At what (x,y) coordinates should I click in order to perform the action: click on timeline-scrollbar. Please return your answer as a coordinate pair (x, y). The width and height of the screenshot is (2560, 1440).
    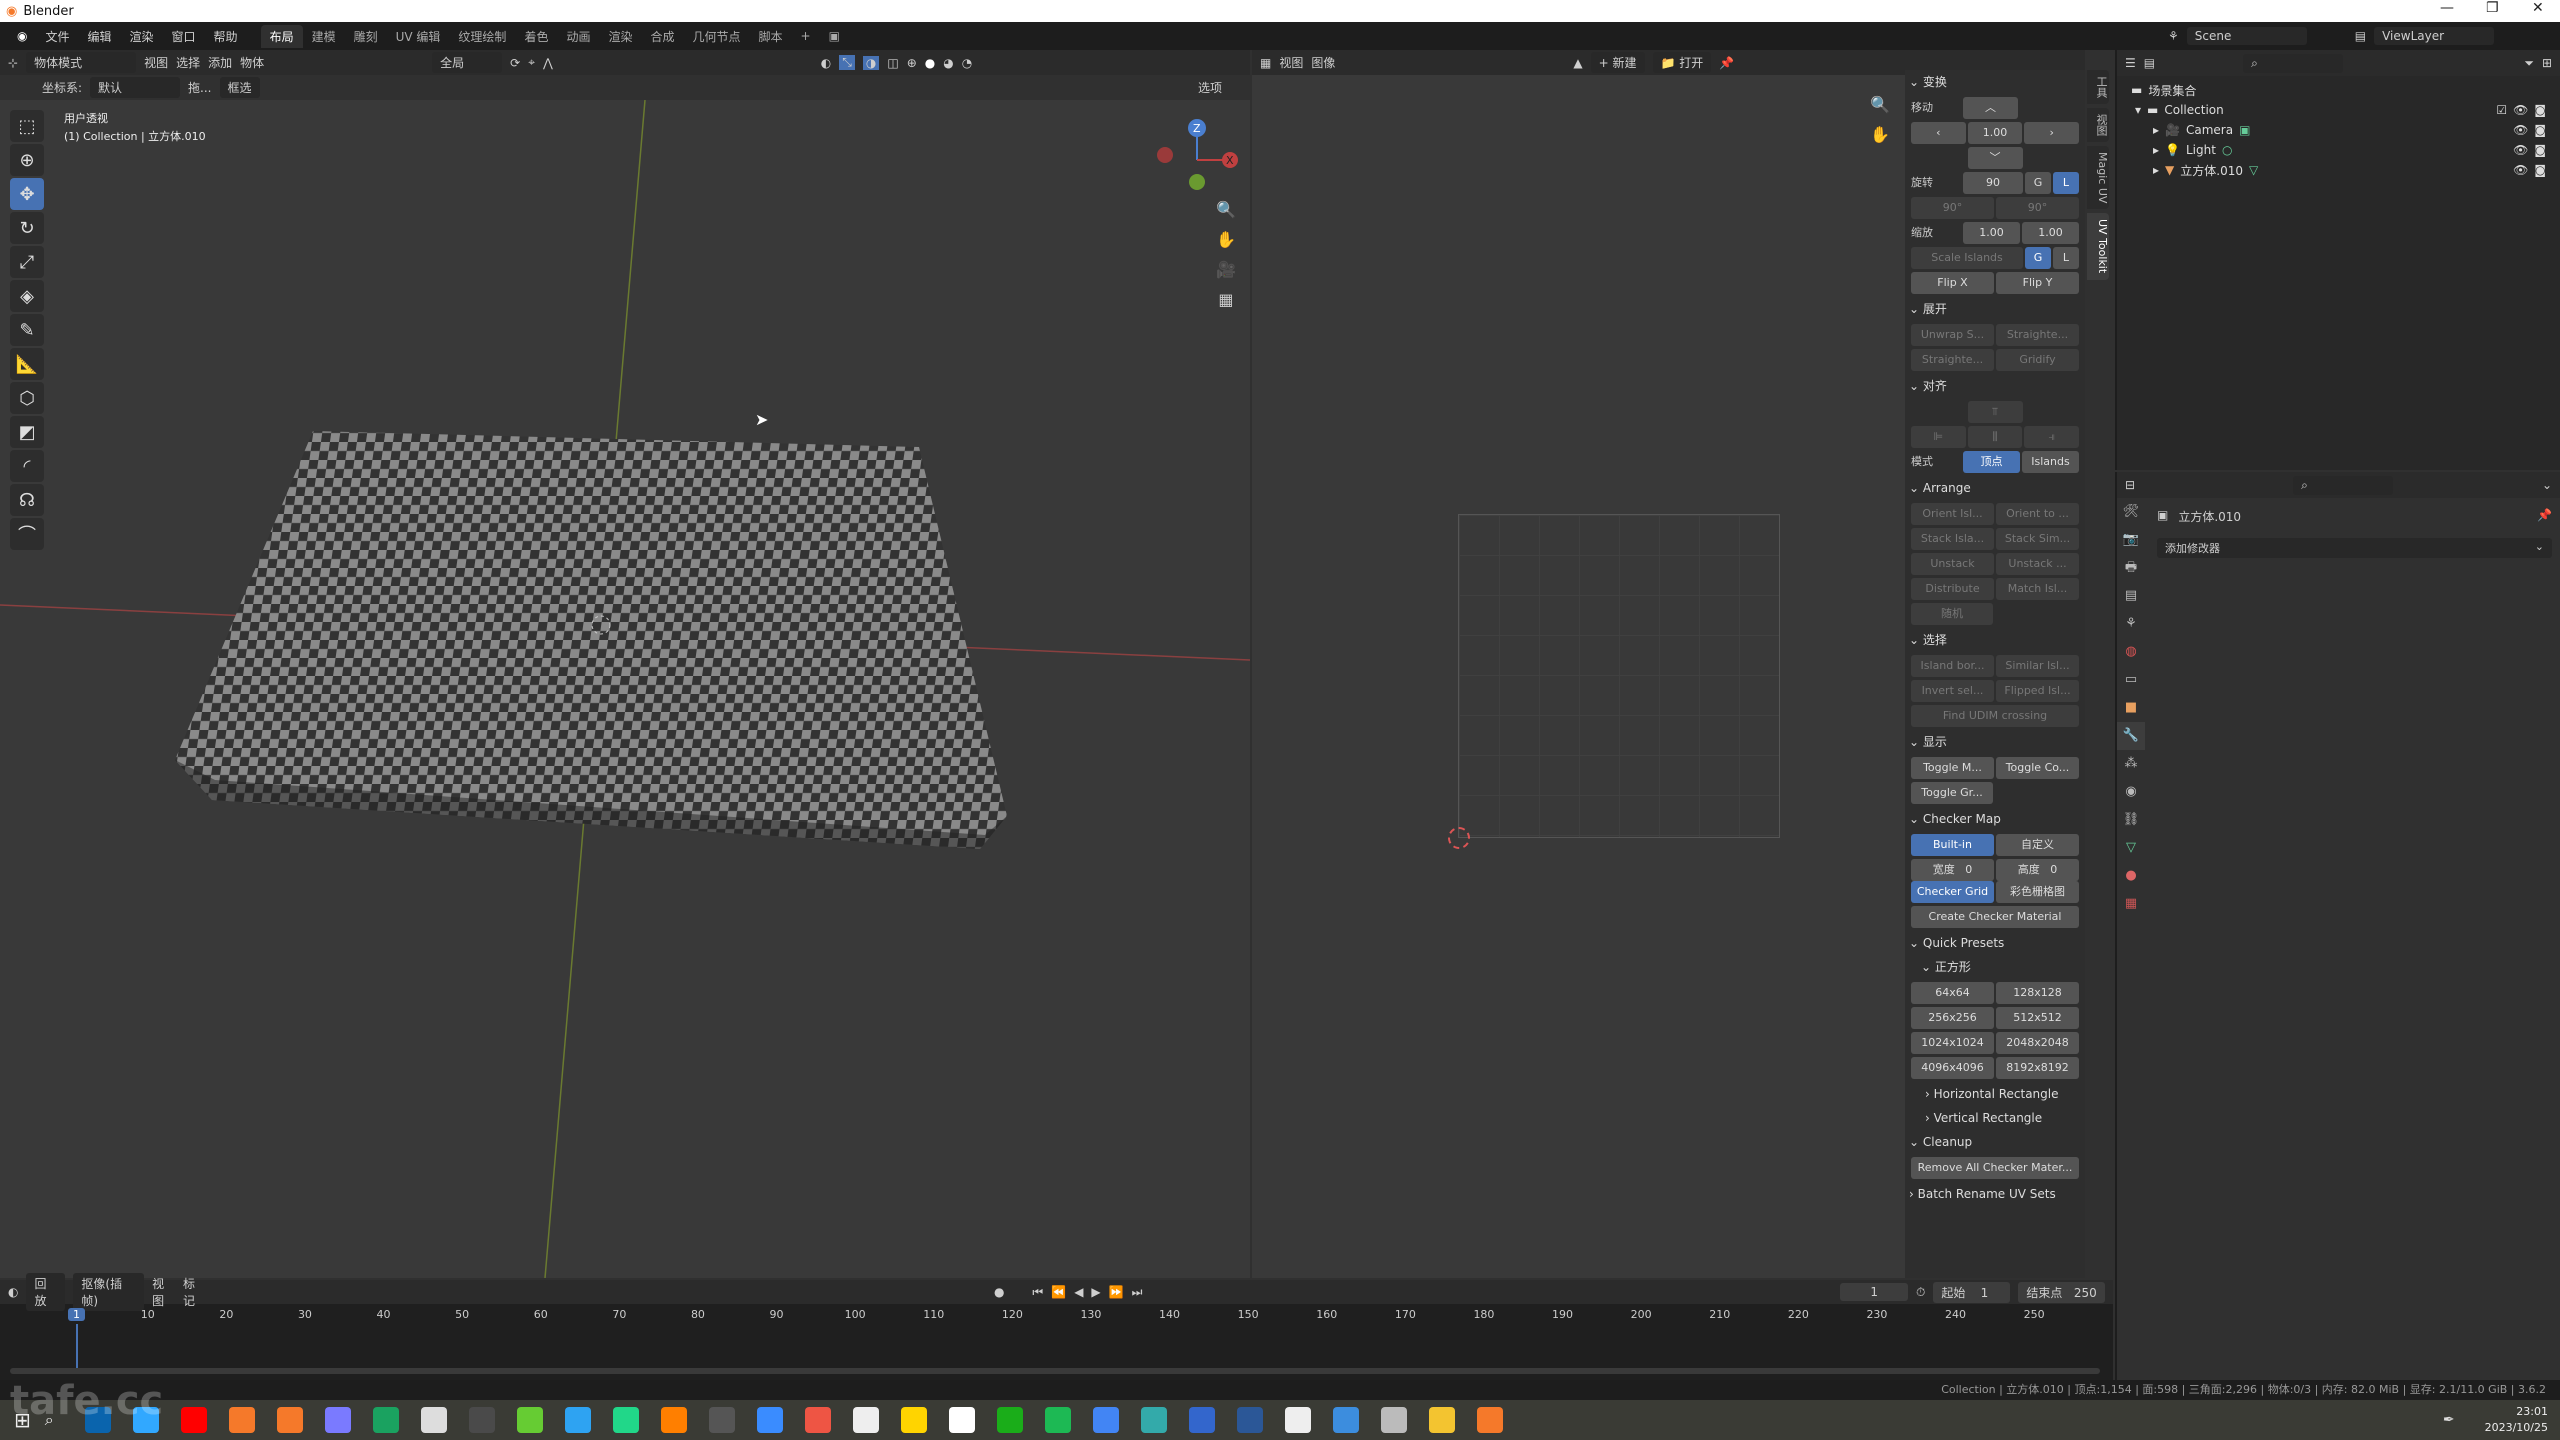
    Looking at the image, I should click on (1055, 1371).